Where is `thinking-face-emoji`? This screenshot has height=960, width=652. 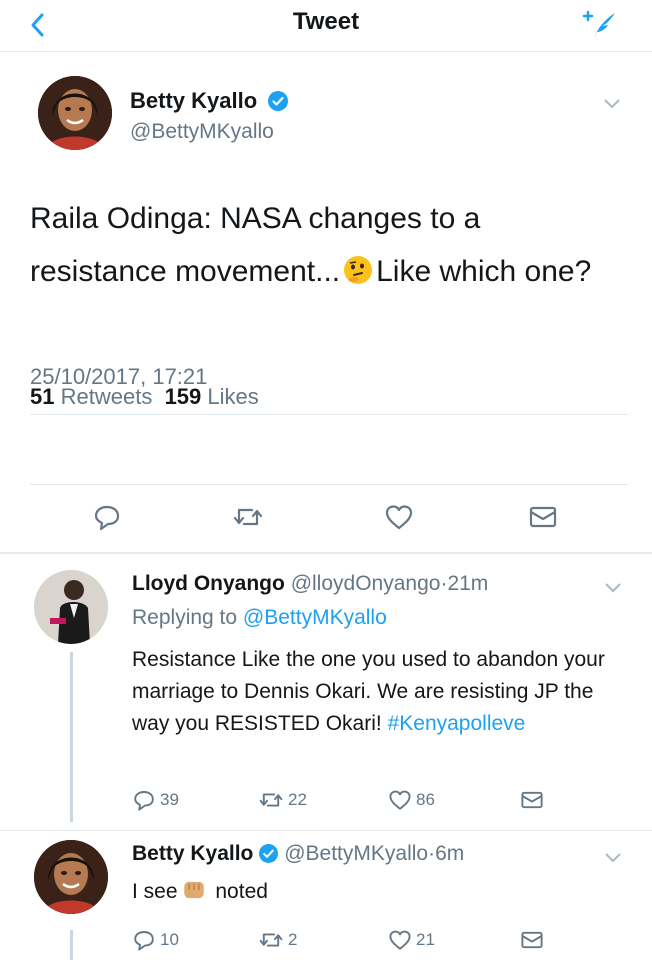 thinking-face-emoji is located at coordinates (358, 270).